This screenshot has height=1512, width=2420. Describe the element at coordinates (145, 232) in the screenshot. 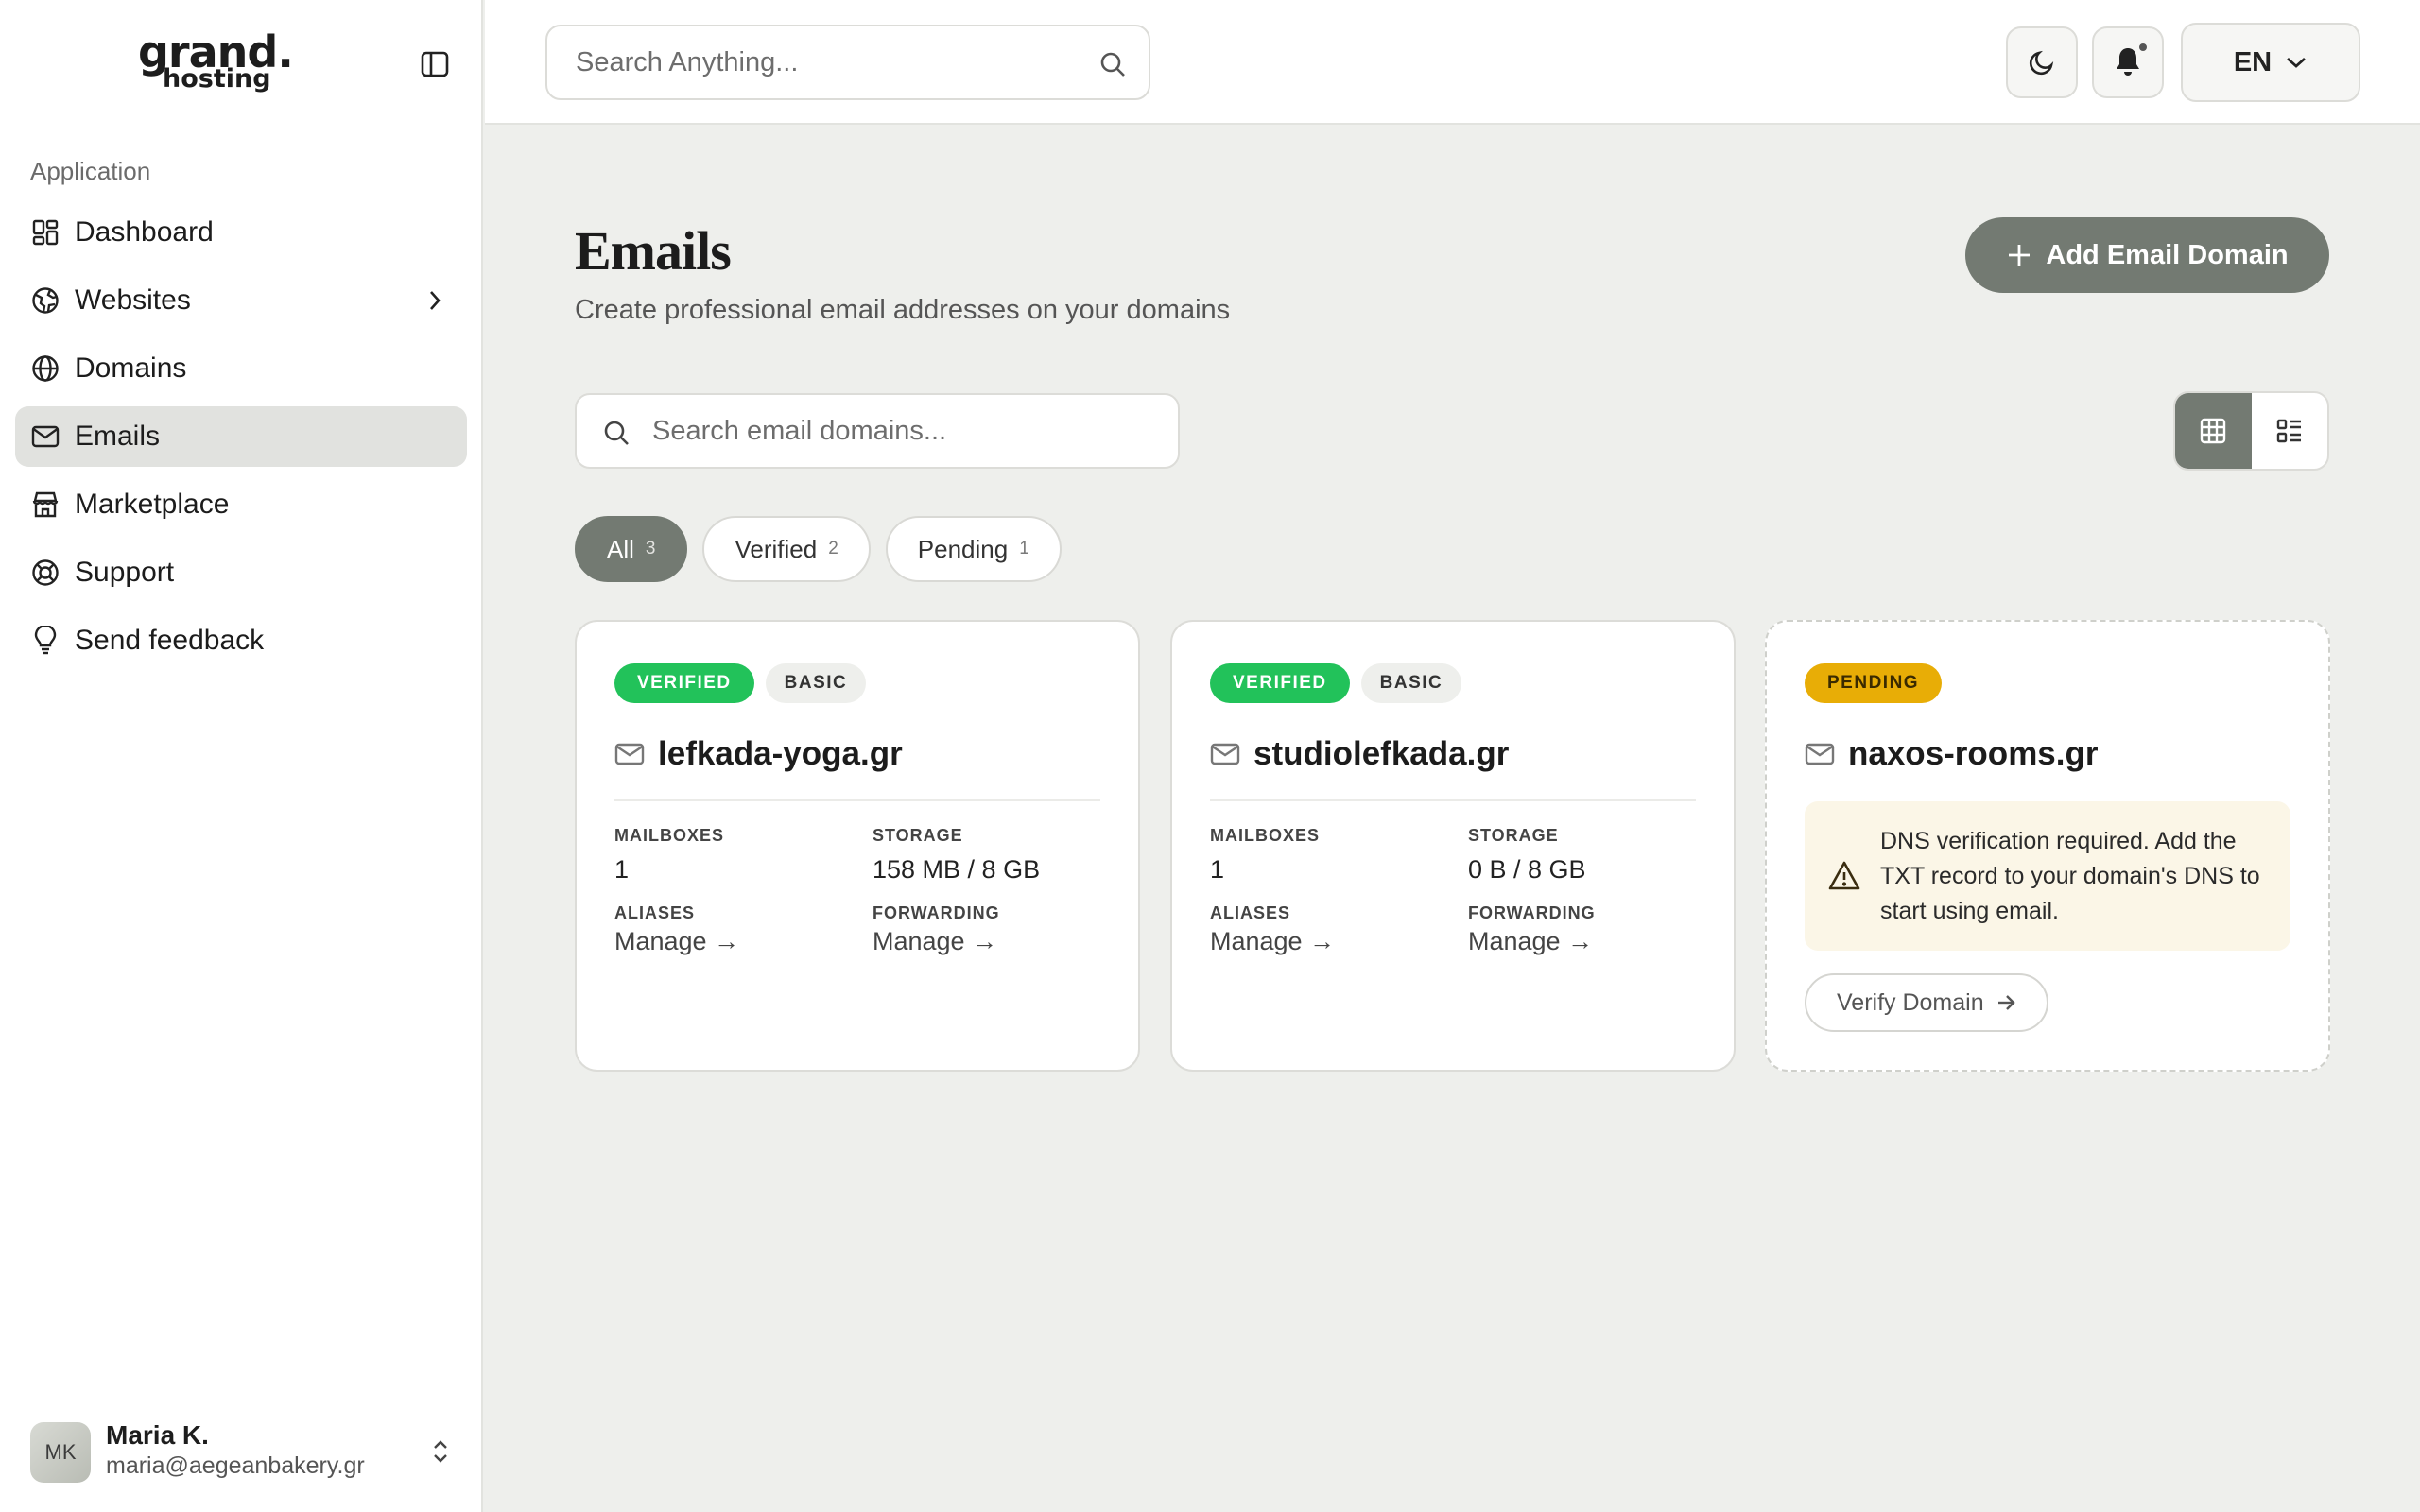

I see `sidebar-item-label: Dashboard` at that location.